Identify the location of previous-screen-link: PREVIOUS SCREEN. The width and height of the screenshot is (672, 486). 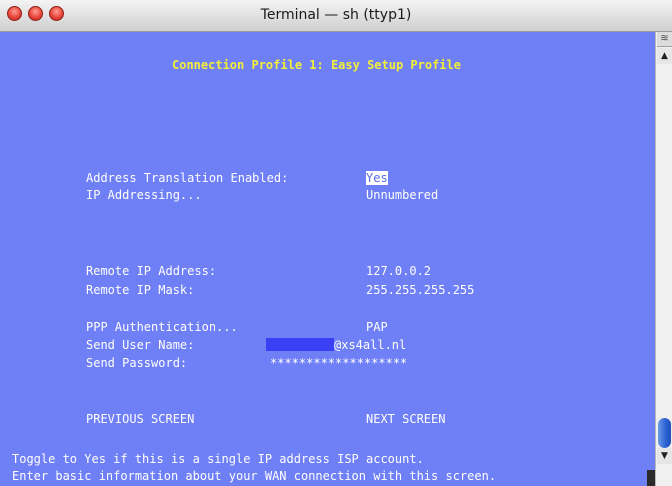
(140, 419).